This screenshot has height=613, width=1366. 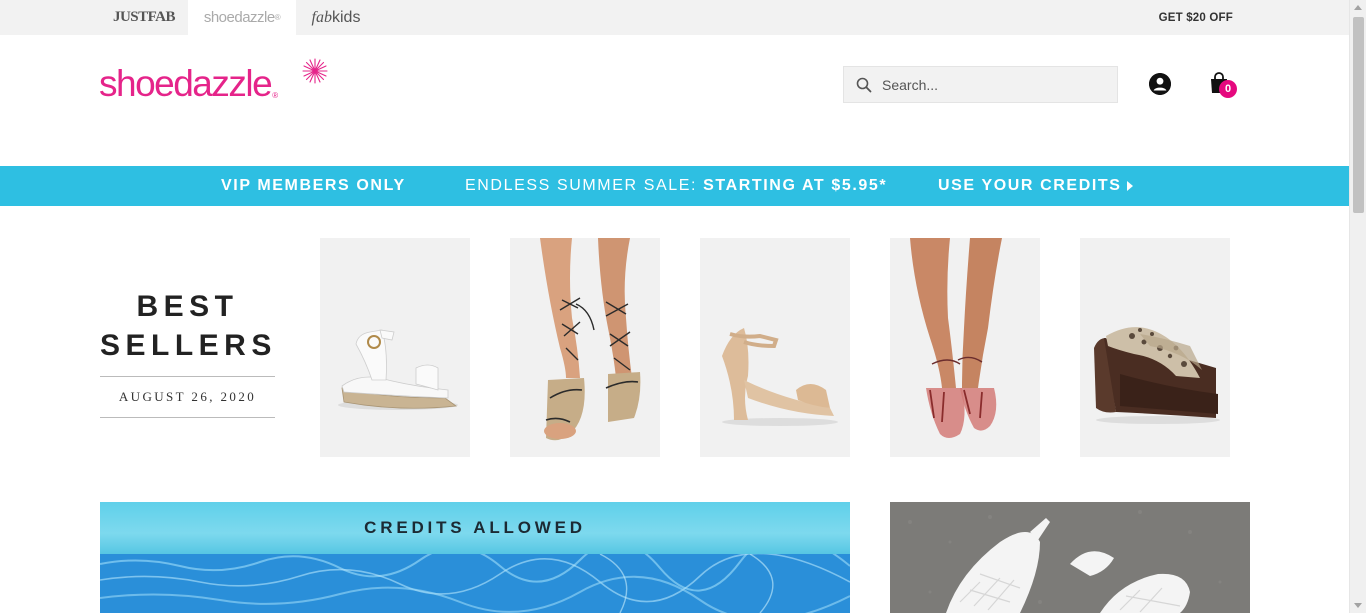 What do you see at coordinates (1030, 185) in the screenshot?
I see `use-your-credits-label: USE YOUR CREDITS` at bounding box center [1030, 185].